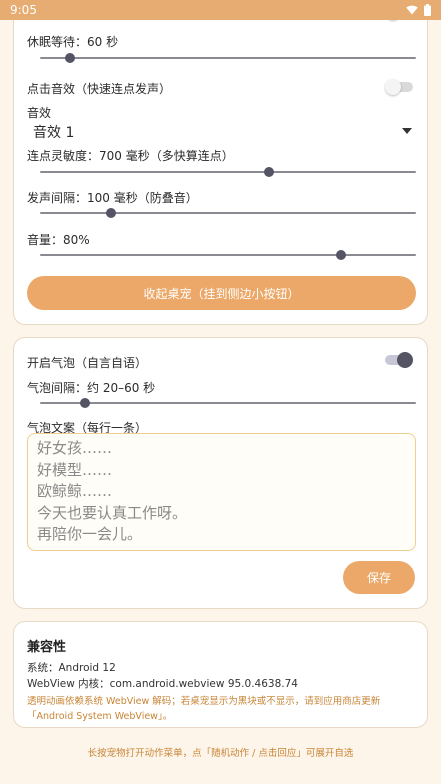 This screenshot has height=784, width=441. What do you see at coordinates (112, 198) in the screenshot?
I see `interval-label: 发声间隔：100 毫秒（防叠音）` at bounding box center [112, 198].